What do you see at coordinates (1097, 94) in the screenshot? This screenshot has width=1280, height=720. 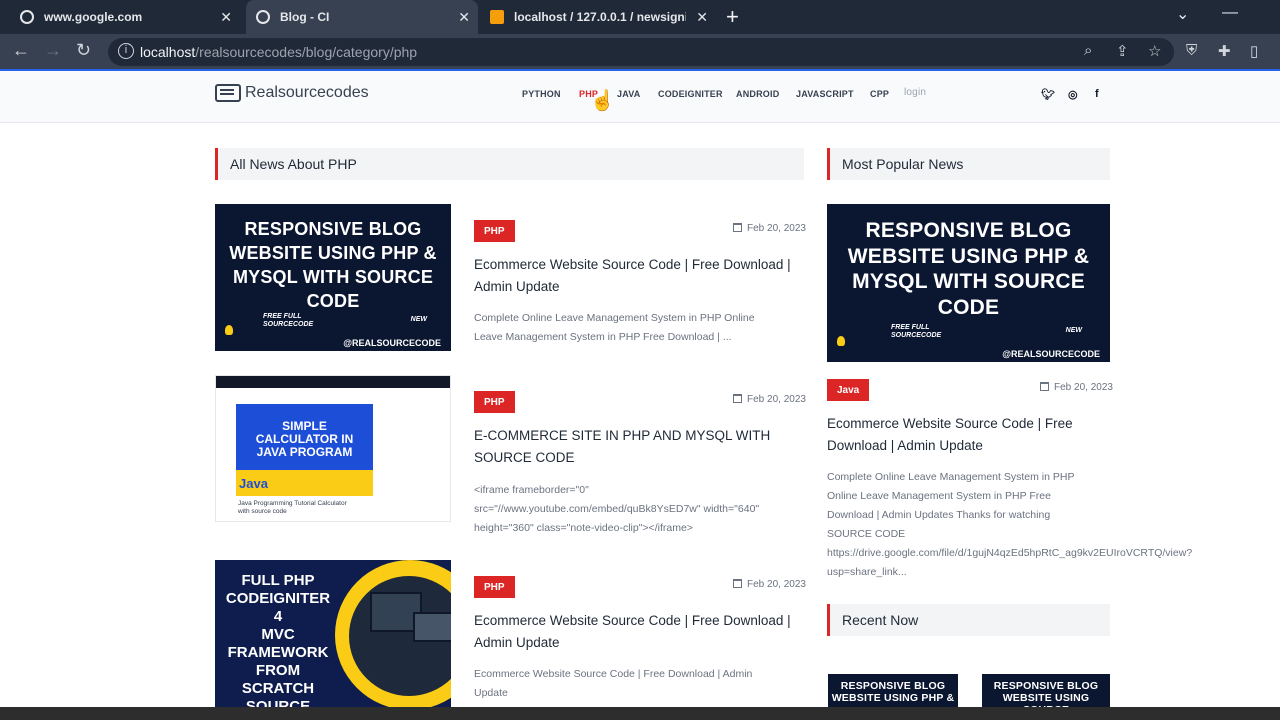 I see `facebook-icon: f` at bounding box center [1097, 94].